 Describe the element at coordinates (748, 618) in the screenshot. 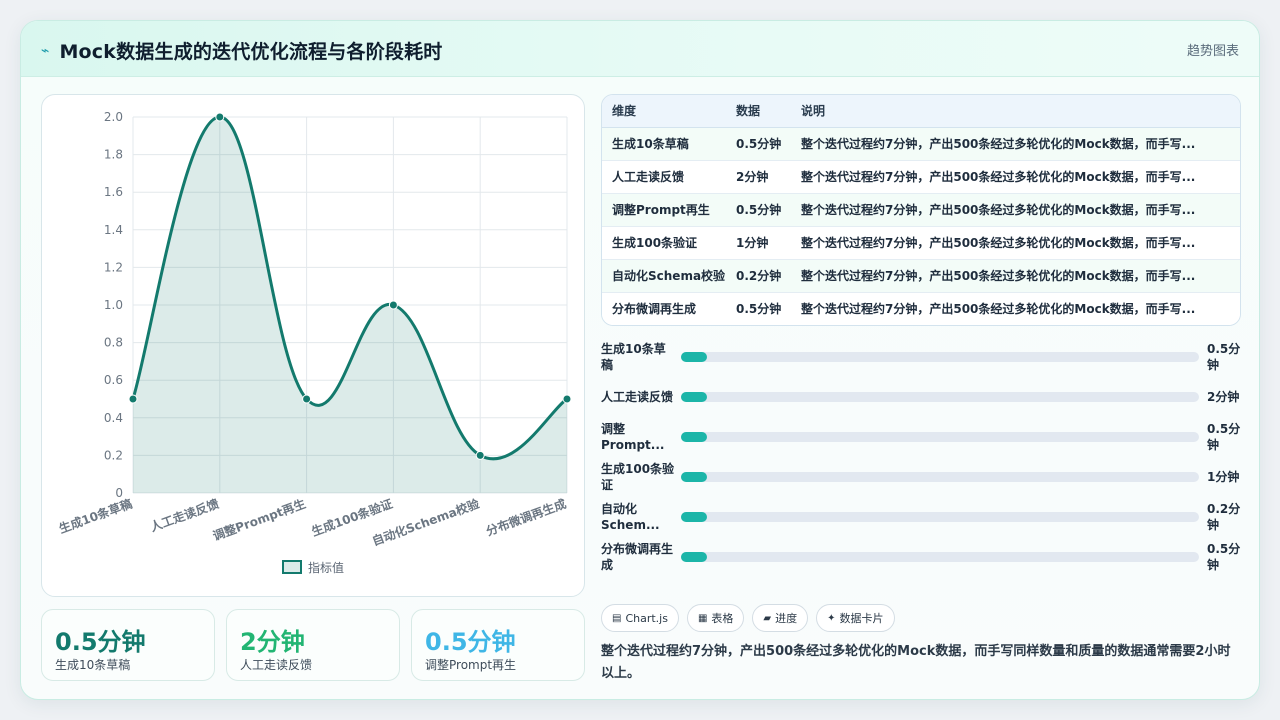

I see `tag-chips: ▤ Chart.js ▦ 表格 ▰ 进度 ✦ 数据卡片` at that location.